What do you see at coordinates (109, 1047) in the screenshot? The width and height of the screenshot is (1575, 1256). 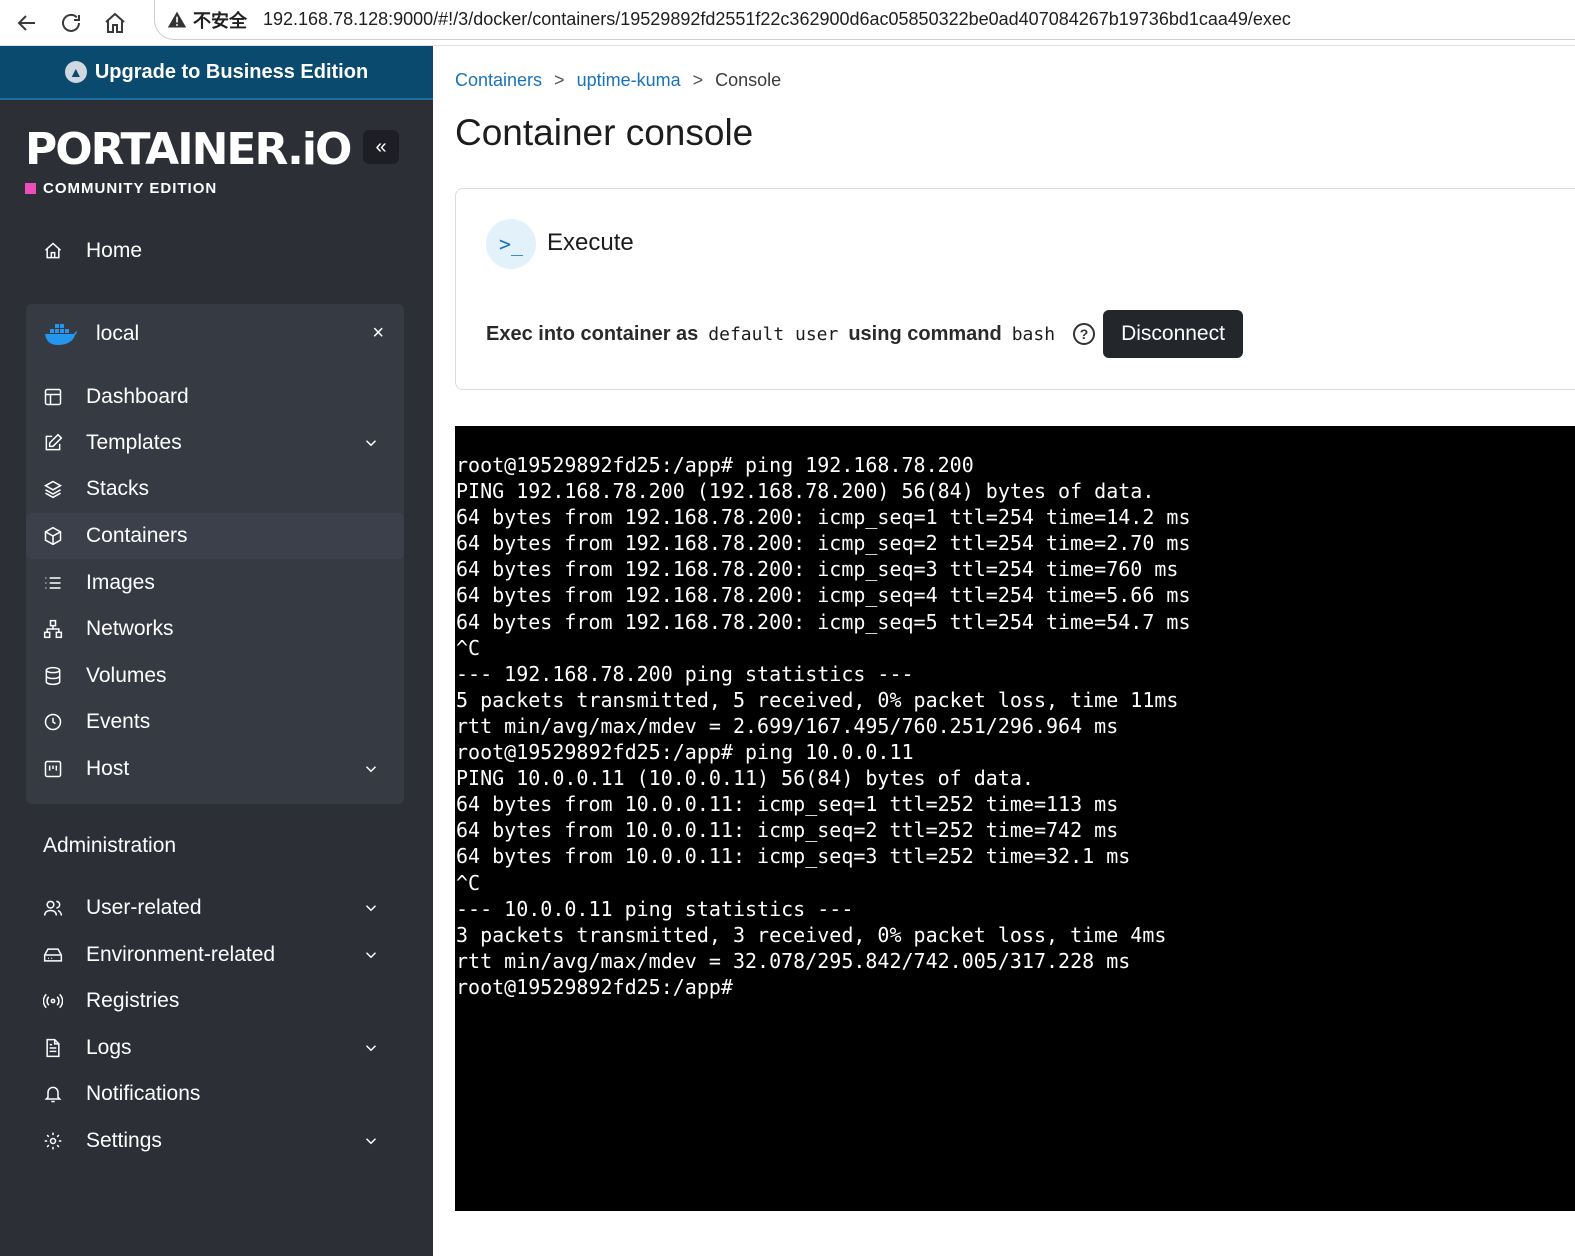 I see `sidebar-item-label: Logs` at bounding box center [109, 1047].